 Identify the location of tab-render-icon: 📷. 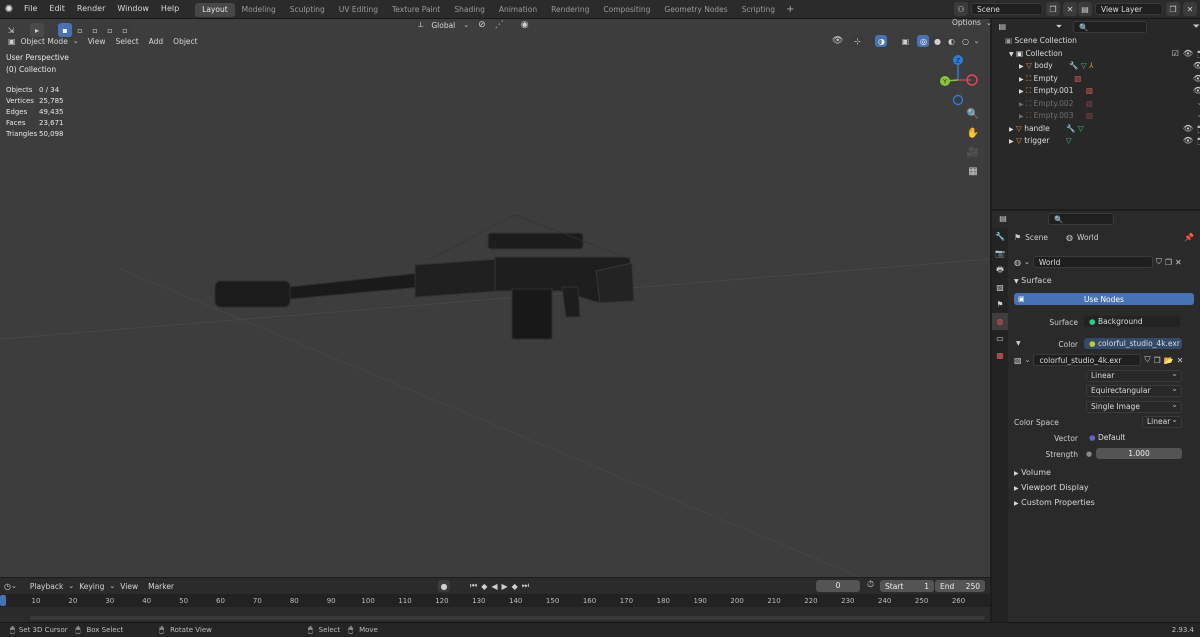
(1000, 253).